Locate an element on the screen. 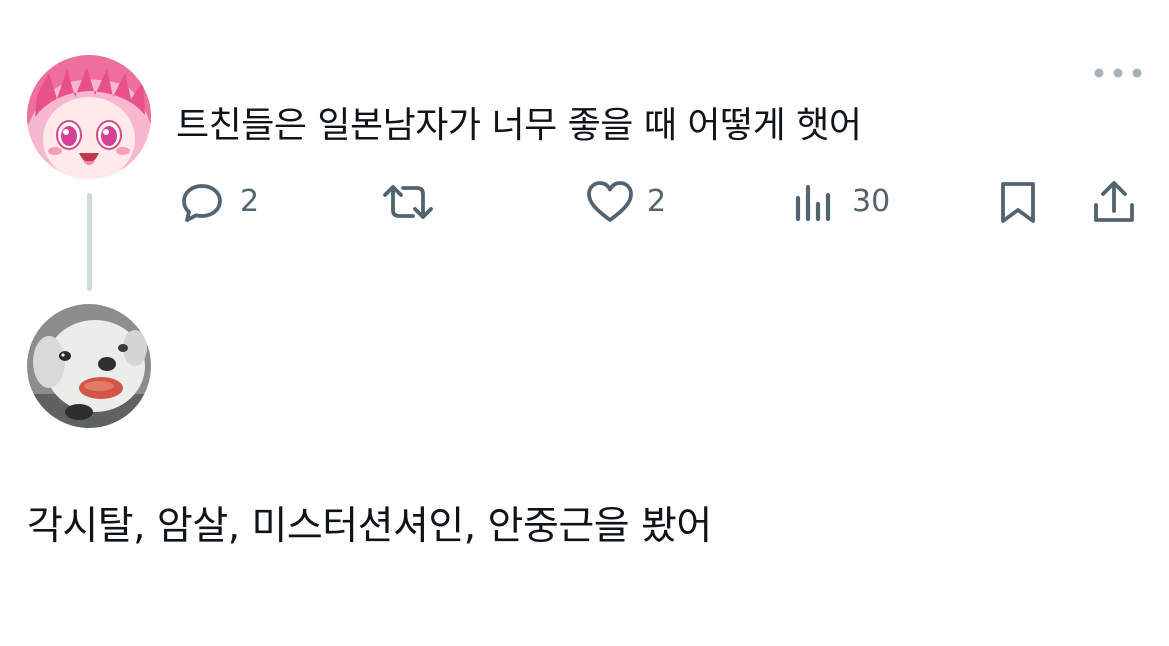  anime-avatar-image is located at coordinates (89, 117).